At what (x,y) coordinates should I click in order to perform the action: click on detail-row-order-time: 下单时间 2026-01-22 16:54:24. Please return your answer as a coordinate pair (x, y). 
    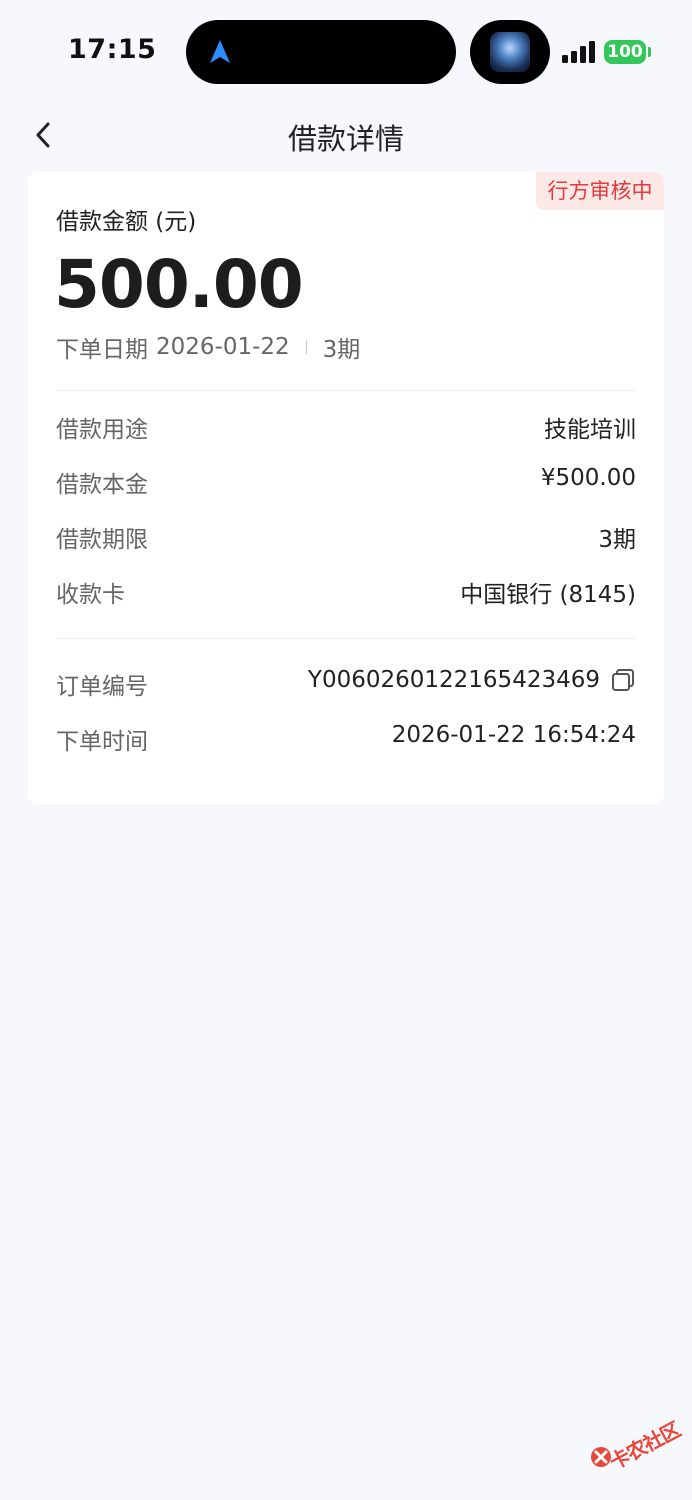
    Looking at the image, I should click on (346, 740).